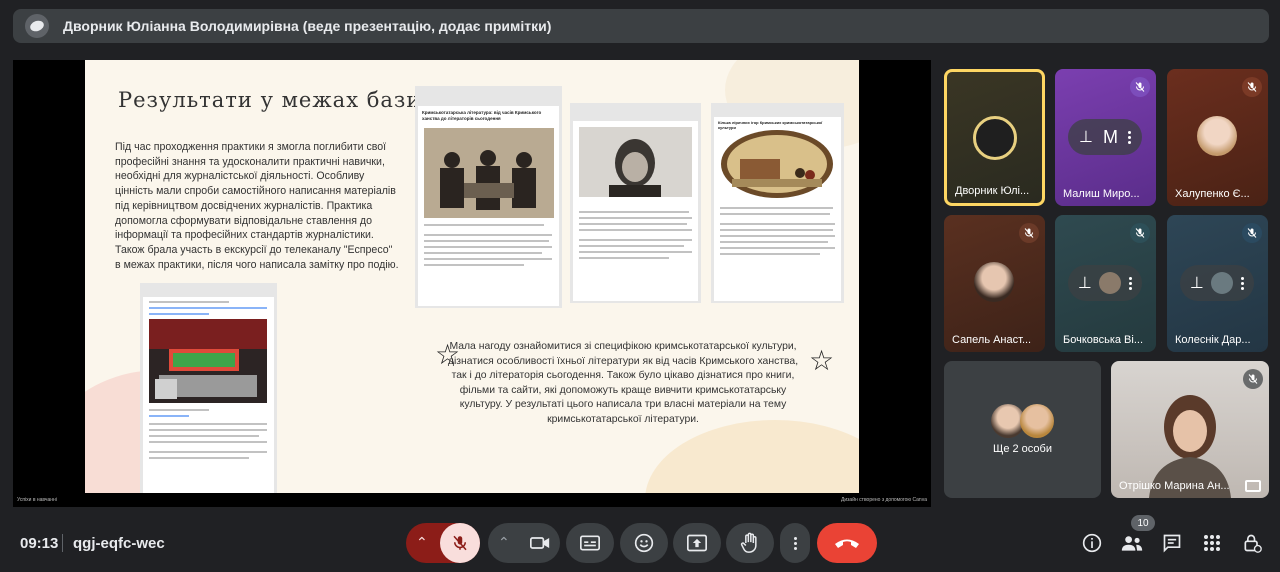 This screenshot has height=572, width=1280. Describe the element at coordinates (37, 26) in the screenshot. I see `presenter-avatar` at that location.